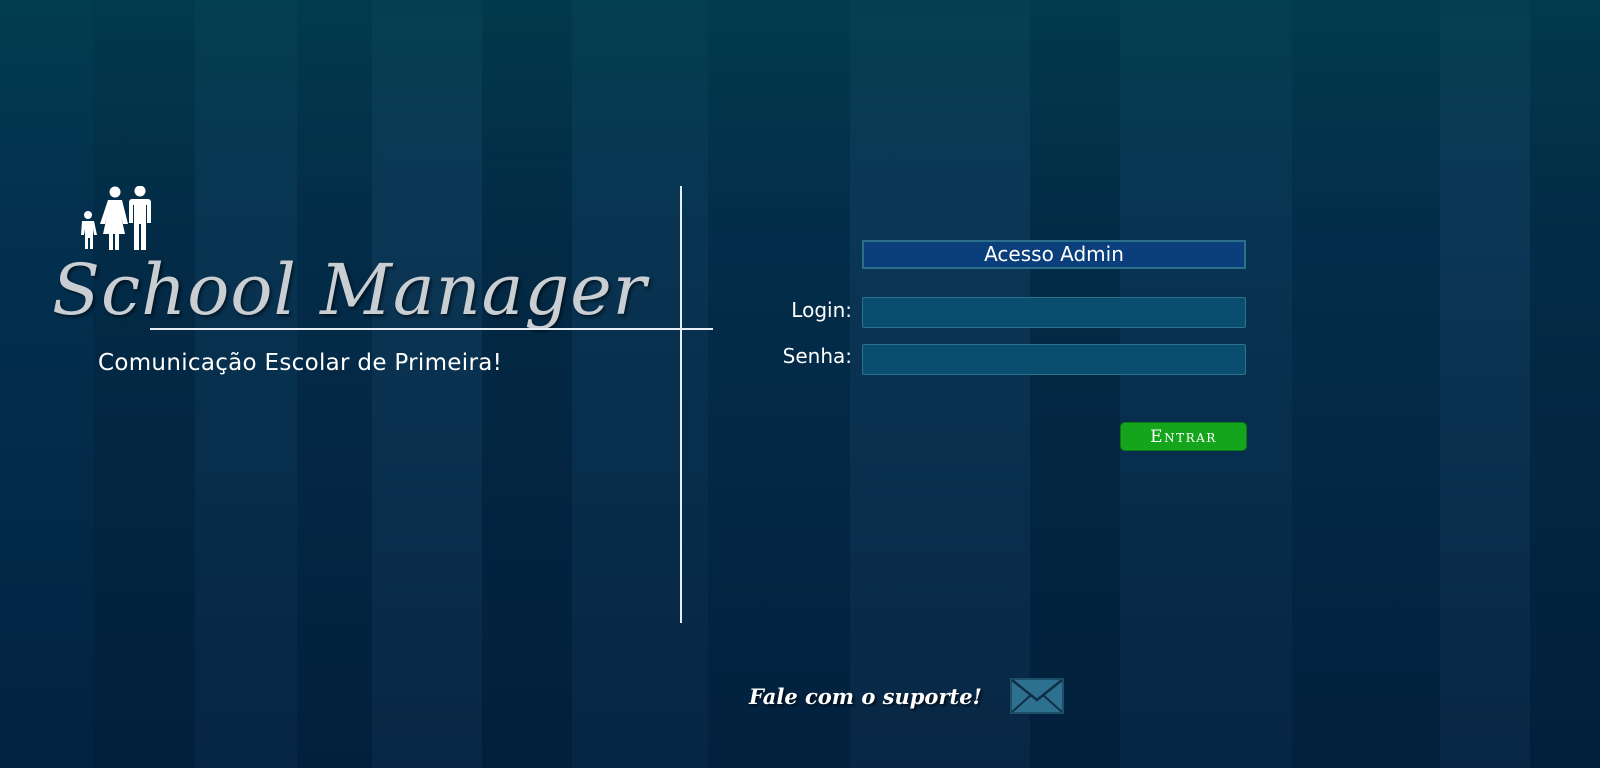  What do you see at coordinates (1036, 696) in the screenshot?
I see `envelope-icon` at bounding box center [1036, 696].